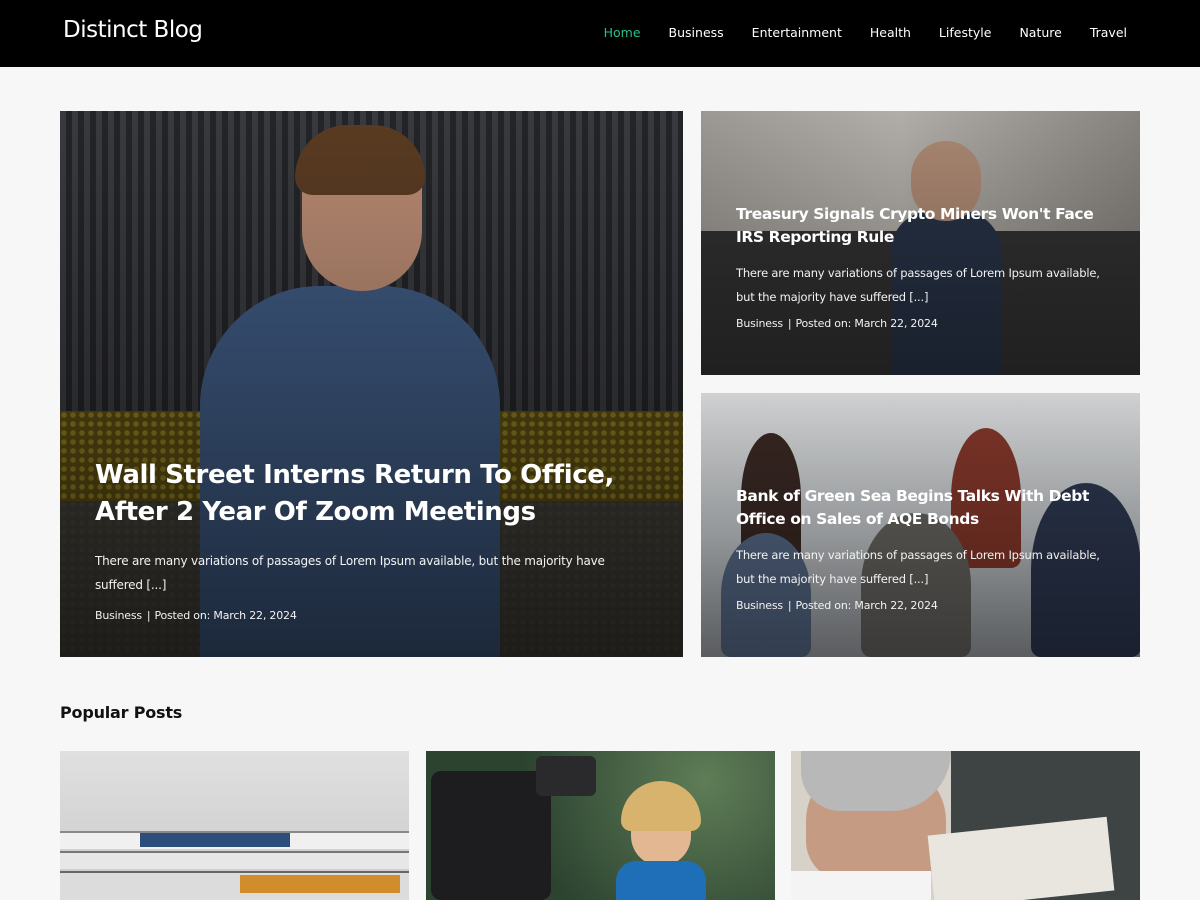  What do you see at coordinates (1040, 32) in the screenshot?
I see `nav-nature: Nature` at bounding box center [1040, 32].